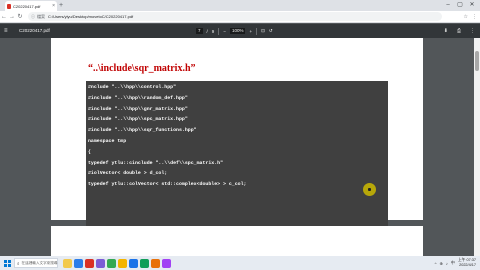 The image size is (480, 270). I want to click on security-chip: 檔案, so click(41, 16).